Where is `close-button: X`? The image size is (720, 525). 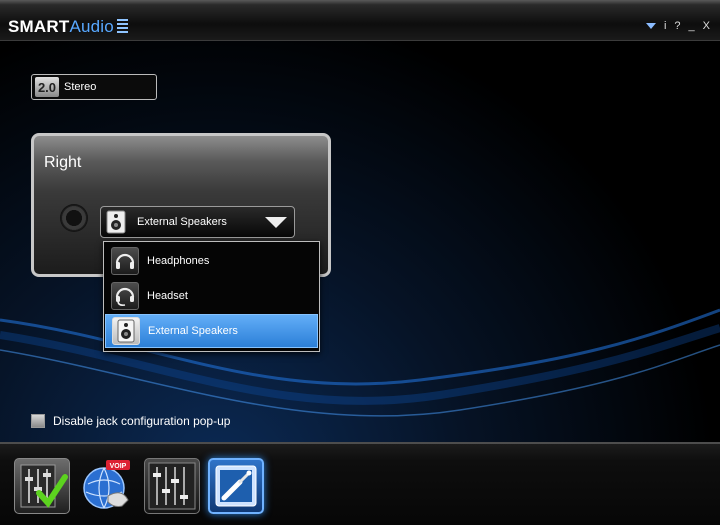 close-button: X is located at coordinates (706, 26).